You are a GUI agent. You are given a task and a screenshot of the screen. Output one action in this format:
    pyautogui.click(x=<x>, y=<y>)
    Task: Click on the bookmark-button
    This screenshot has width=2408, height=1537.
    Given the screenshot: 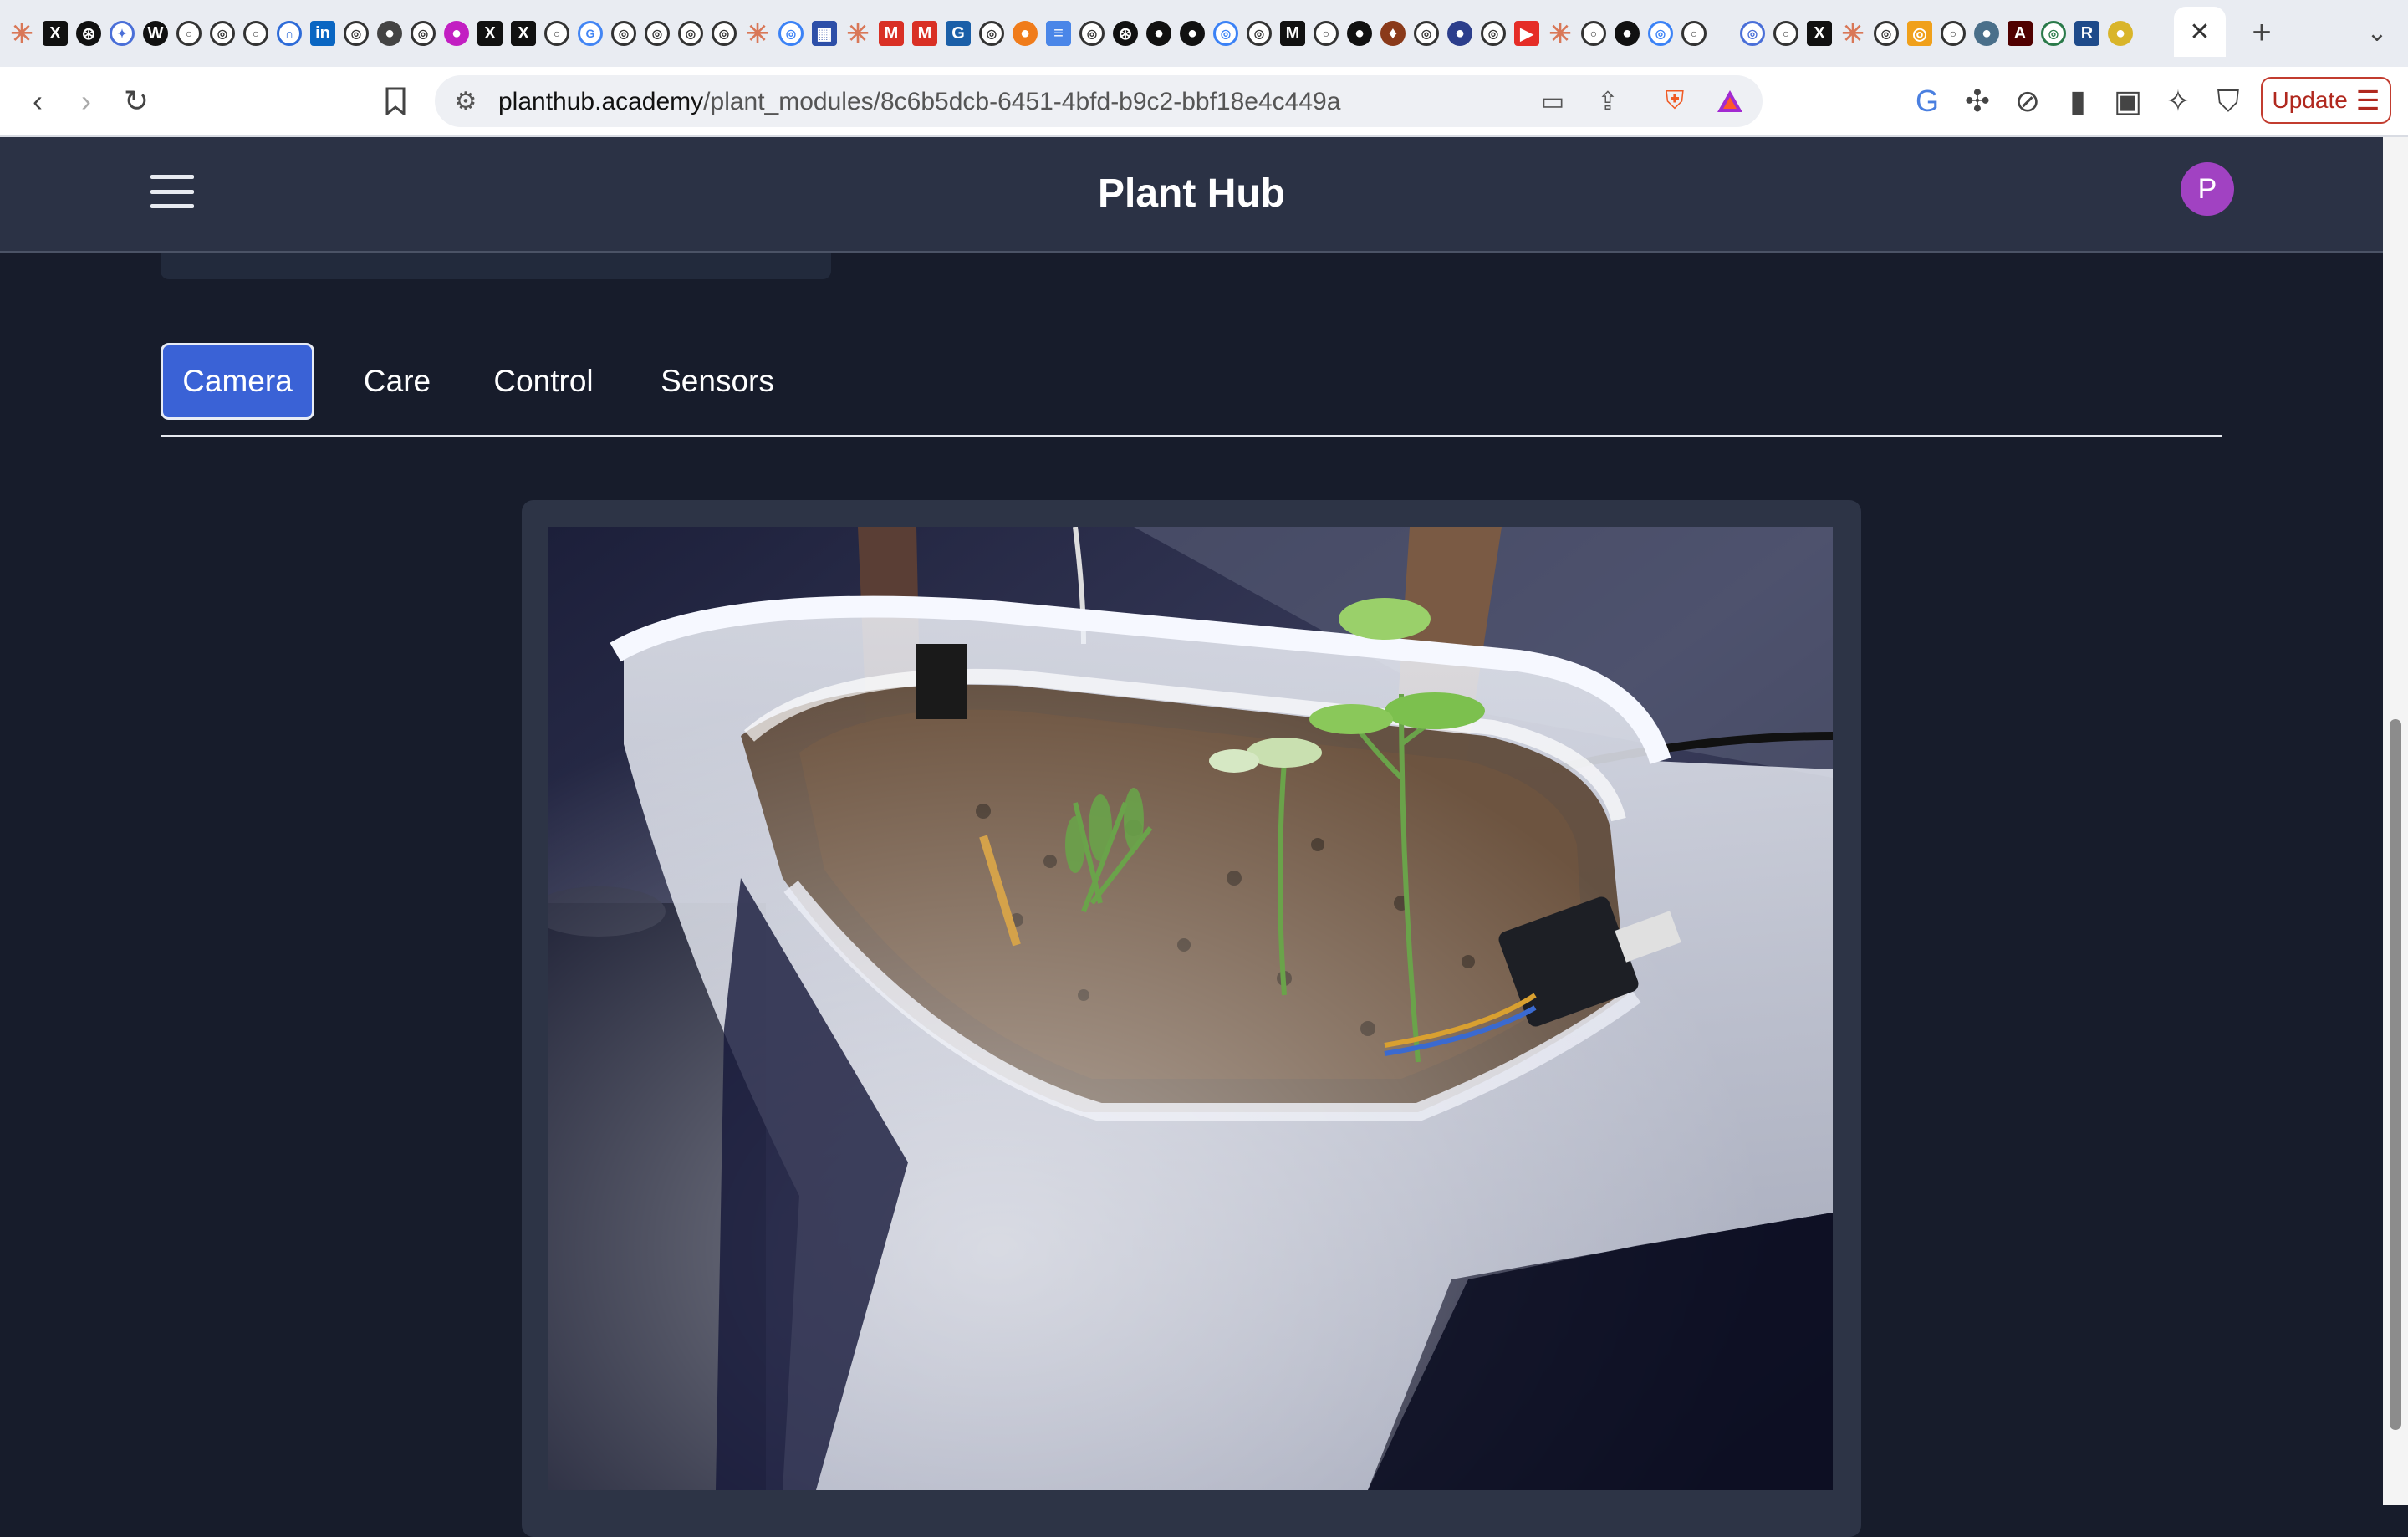 What is the action you would take?
    pyautogui.click(x=396, y=101)
    